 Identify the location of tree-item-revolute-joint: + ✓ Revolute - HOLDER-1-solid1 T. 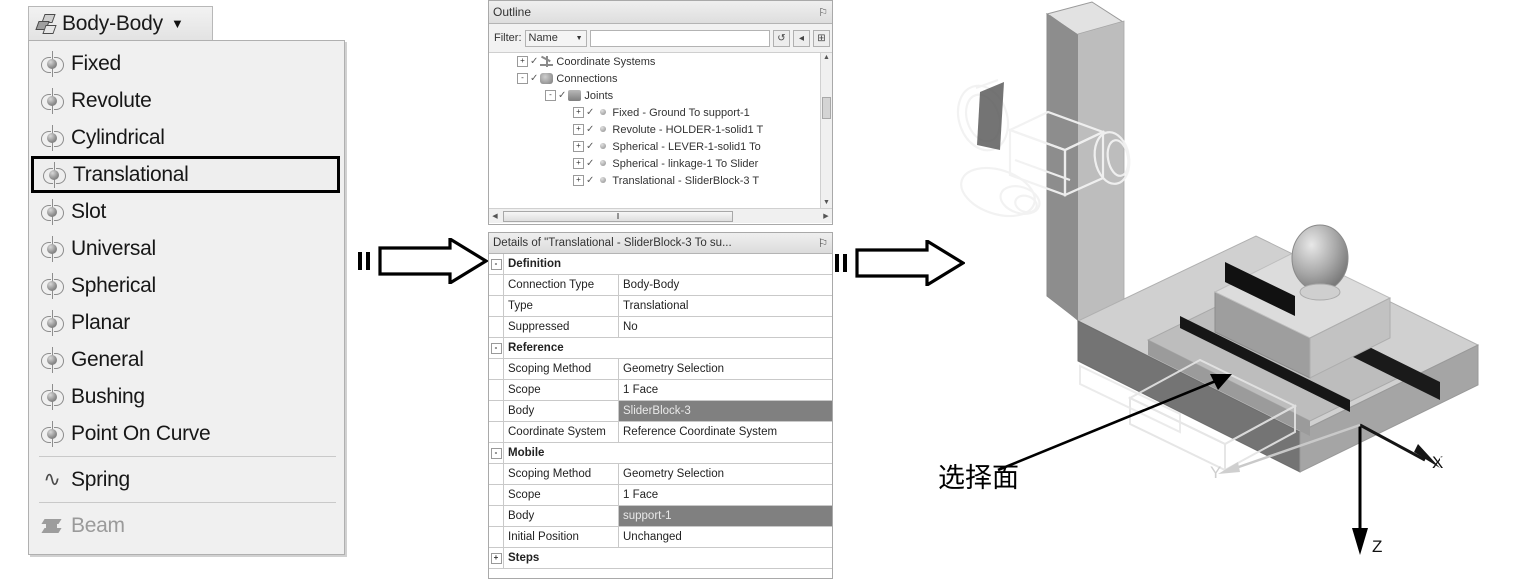
(660, 129).